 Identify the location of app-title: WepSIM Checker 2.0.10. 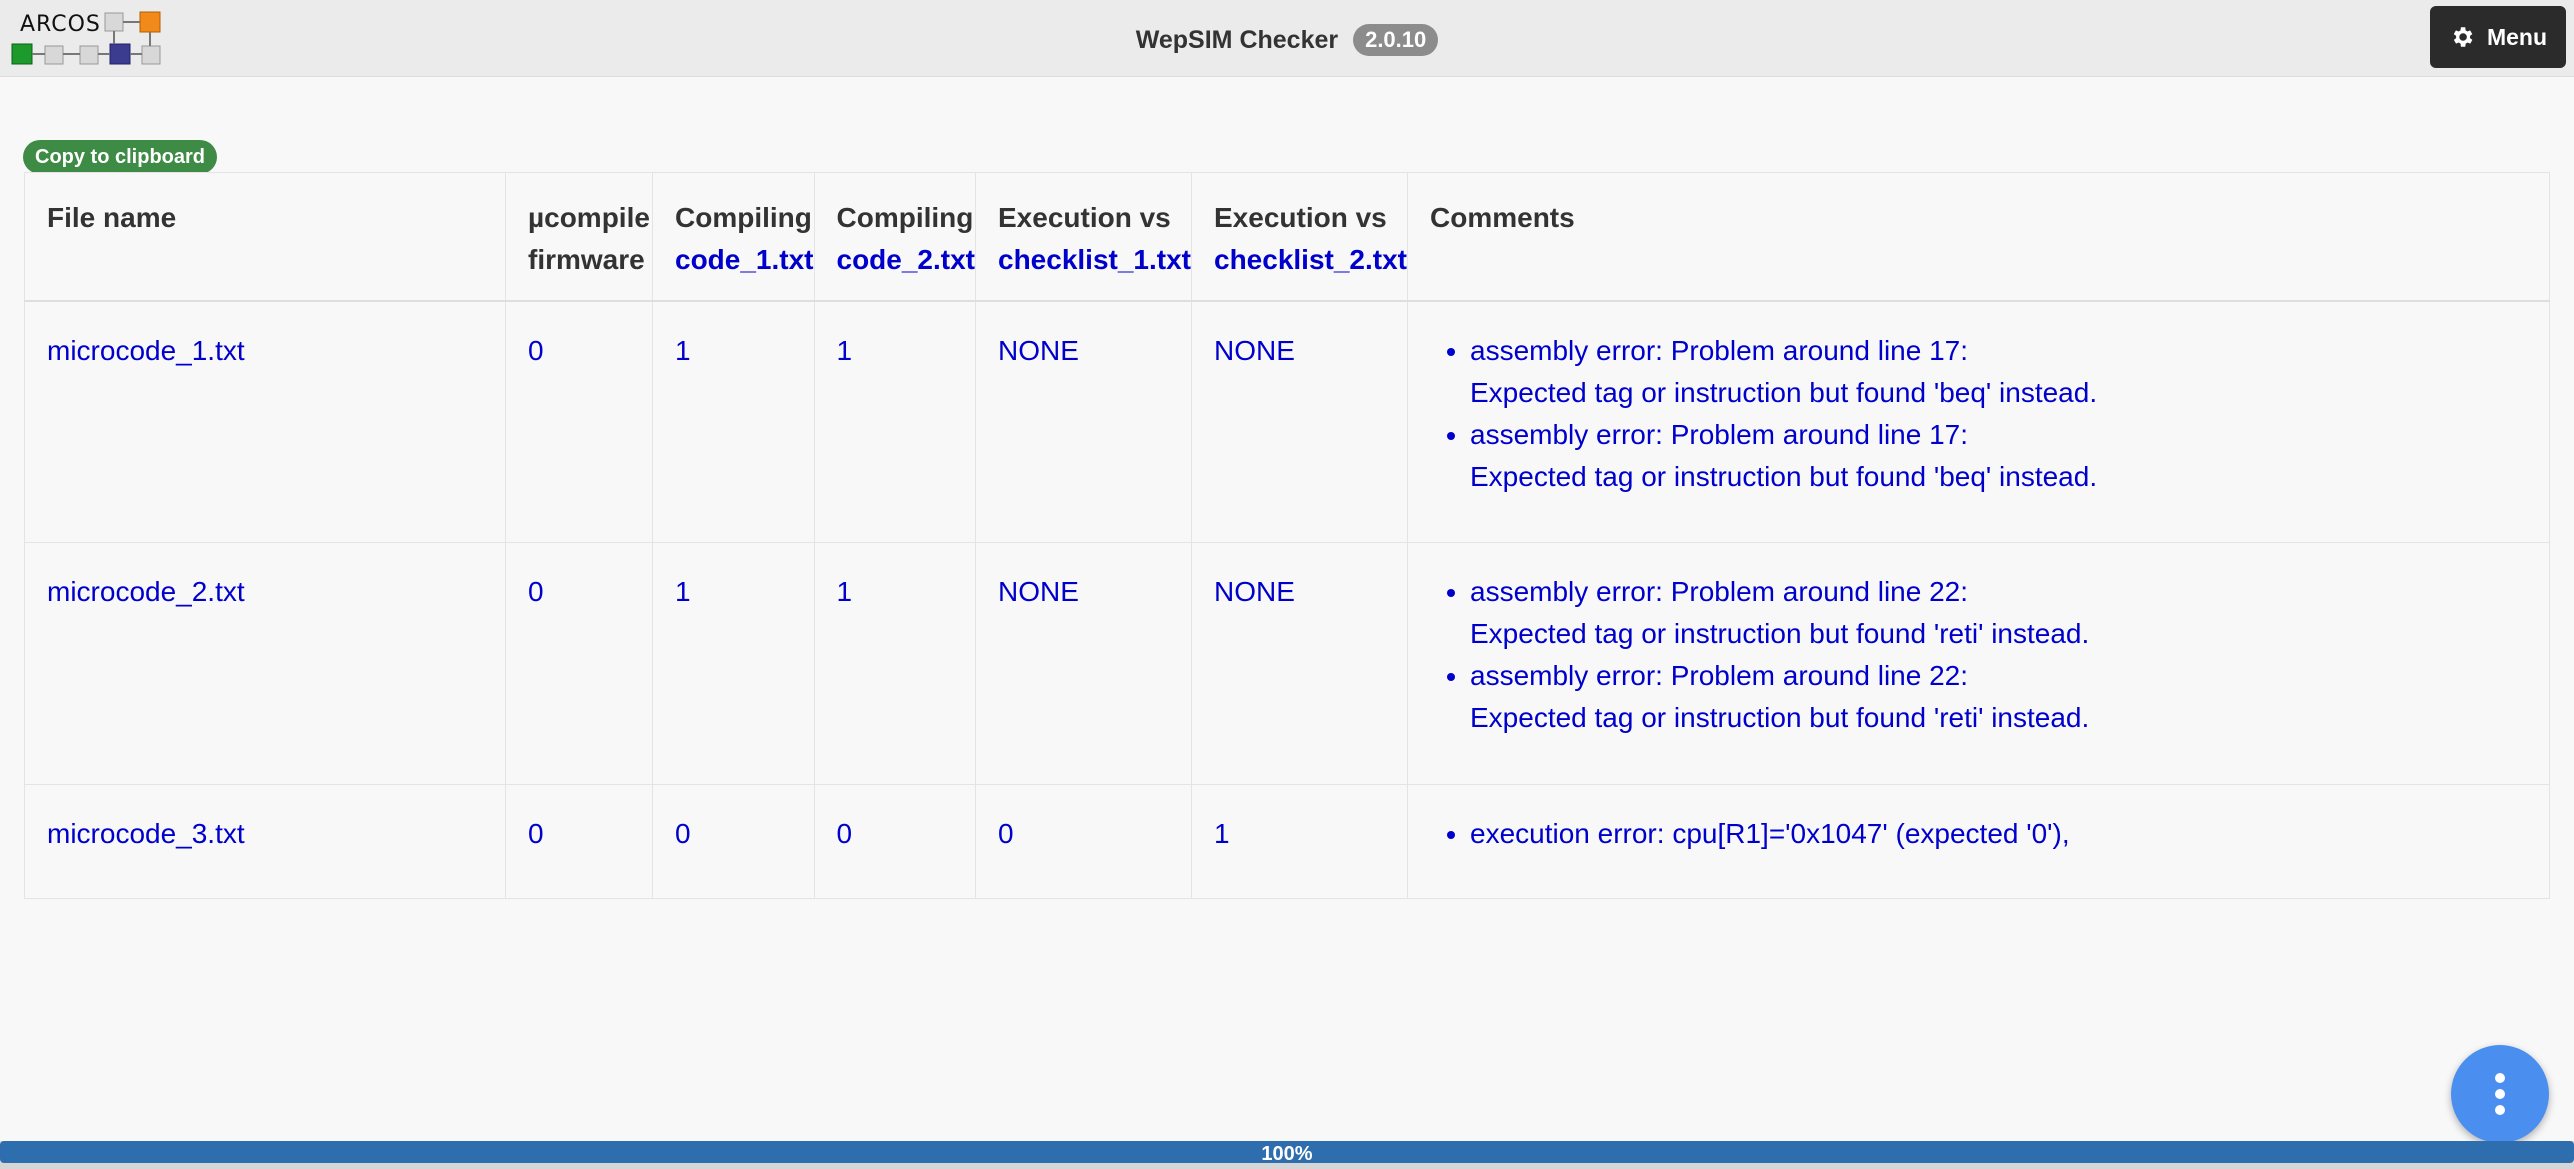
(1287, 40).